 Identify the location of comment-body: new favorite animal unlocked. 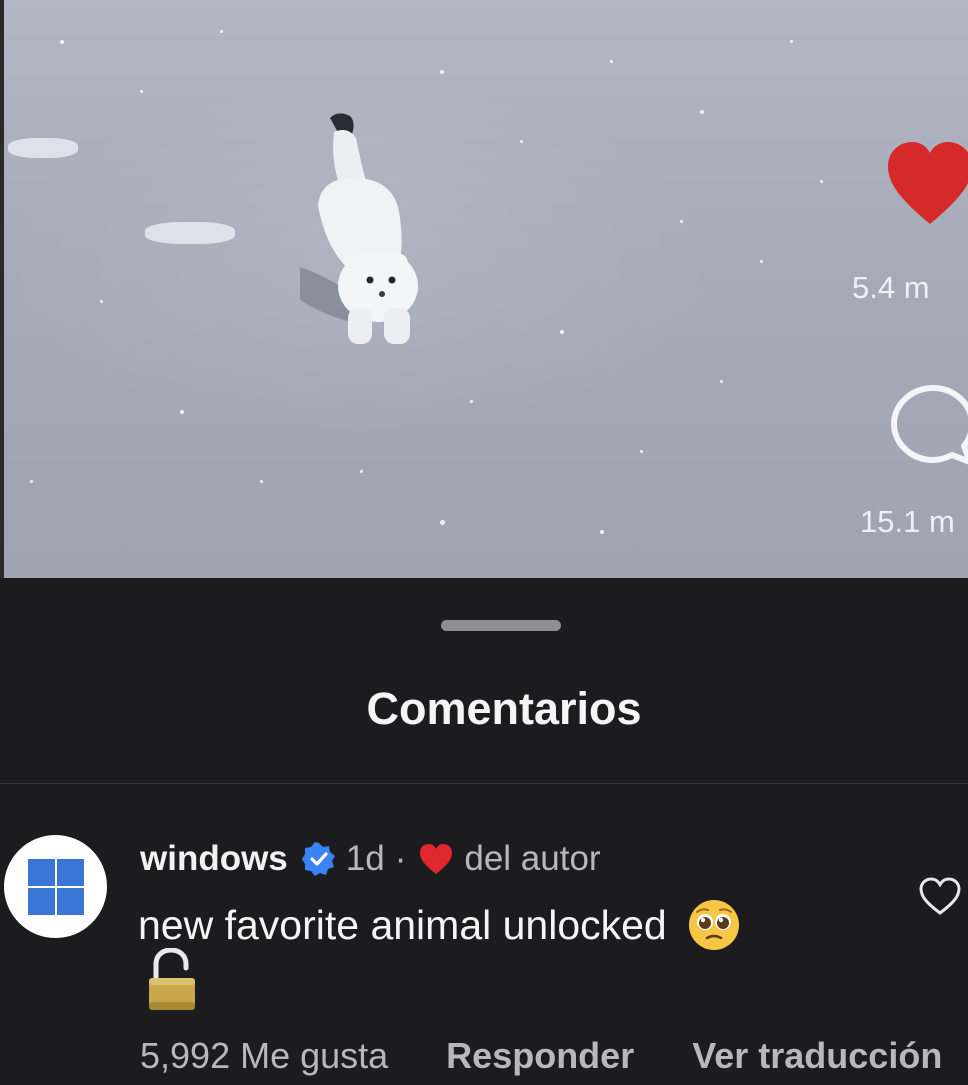
(439, 925).